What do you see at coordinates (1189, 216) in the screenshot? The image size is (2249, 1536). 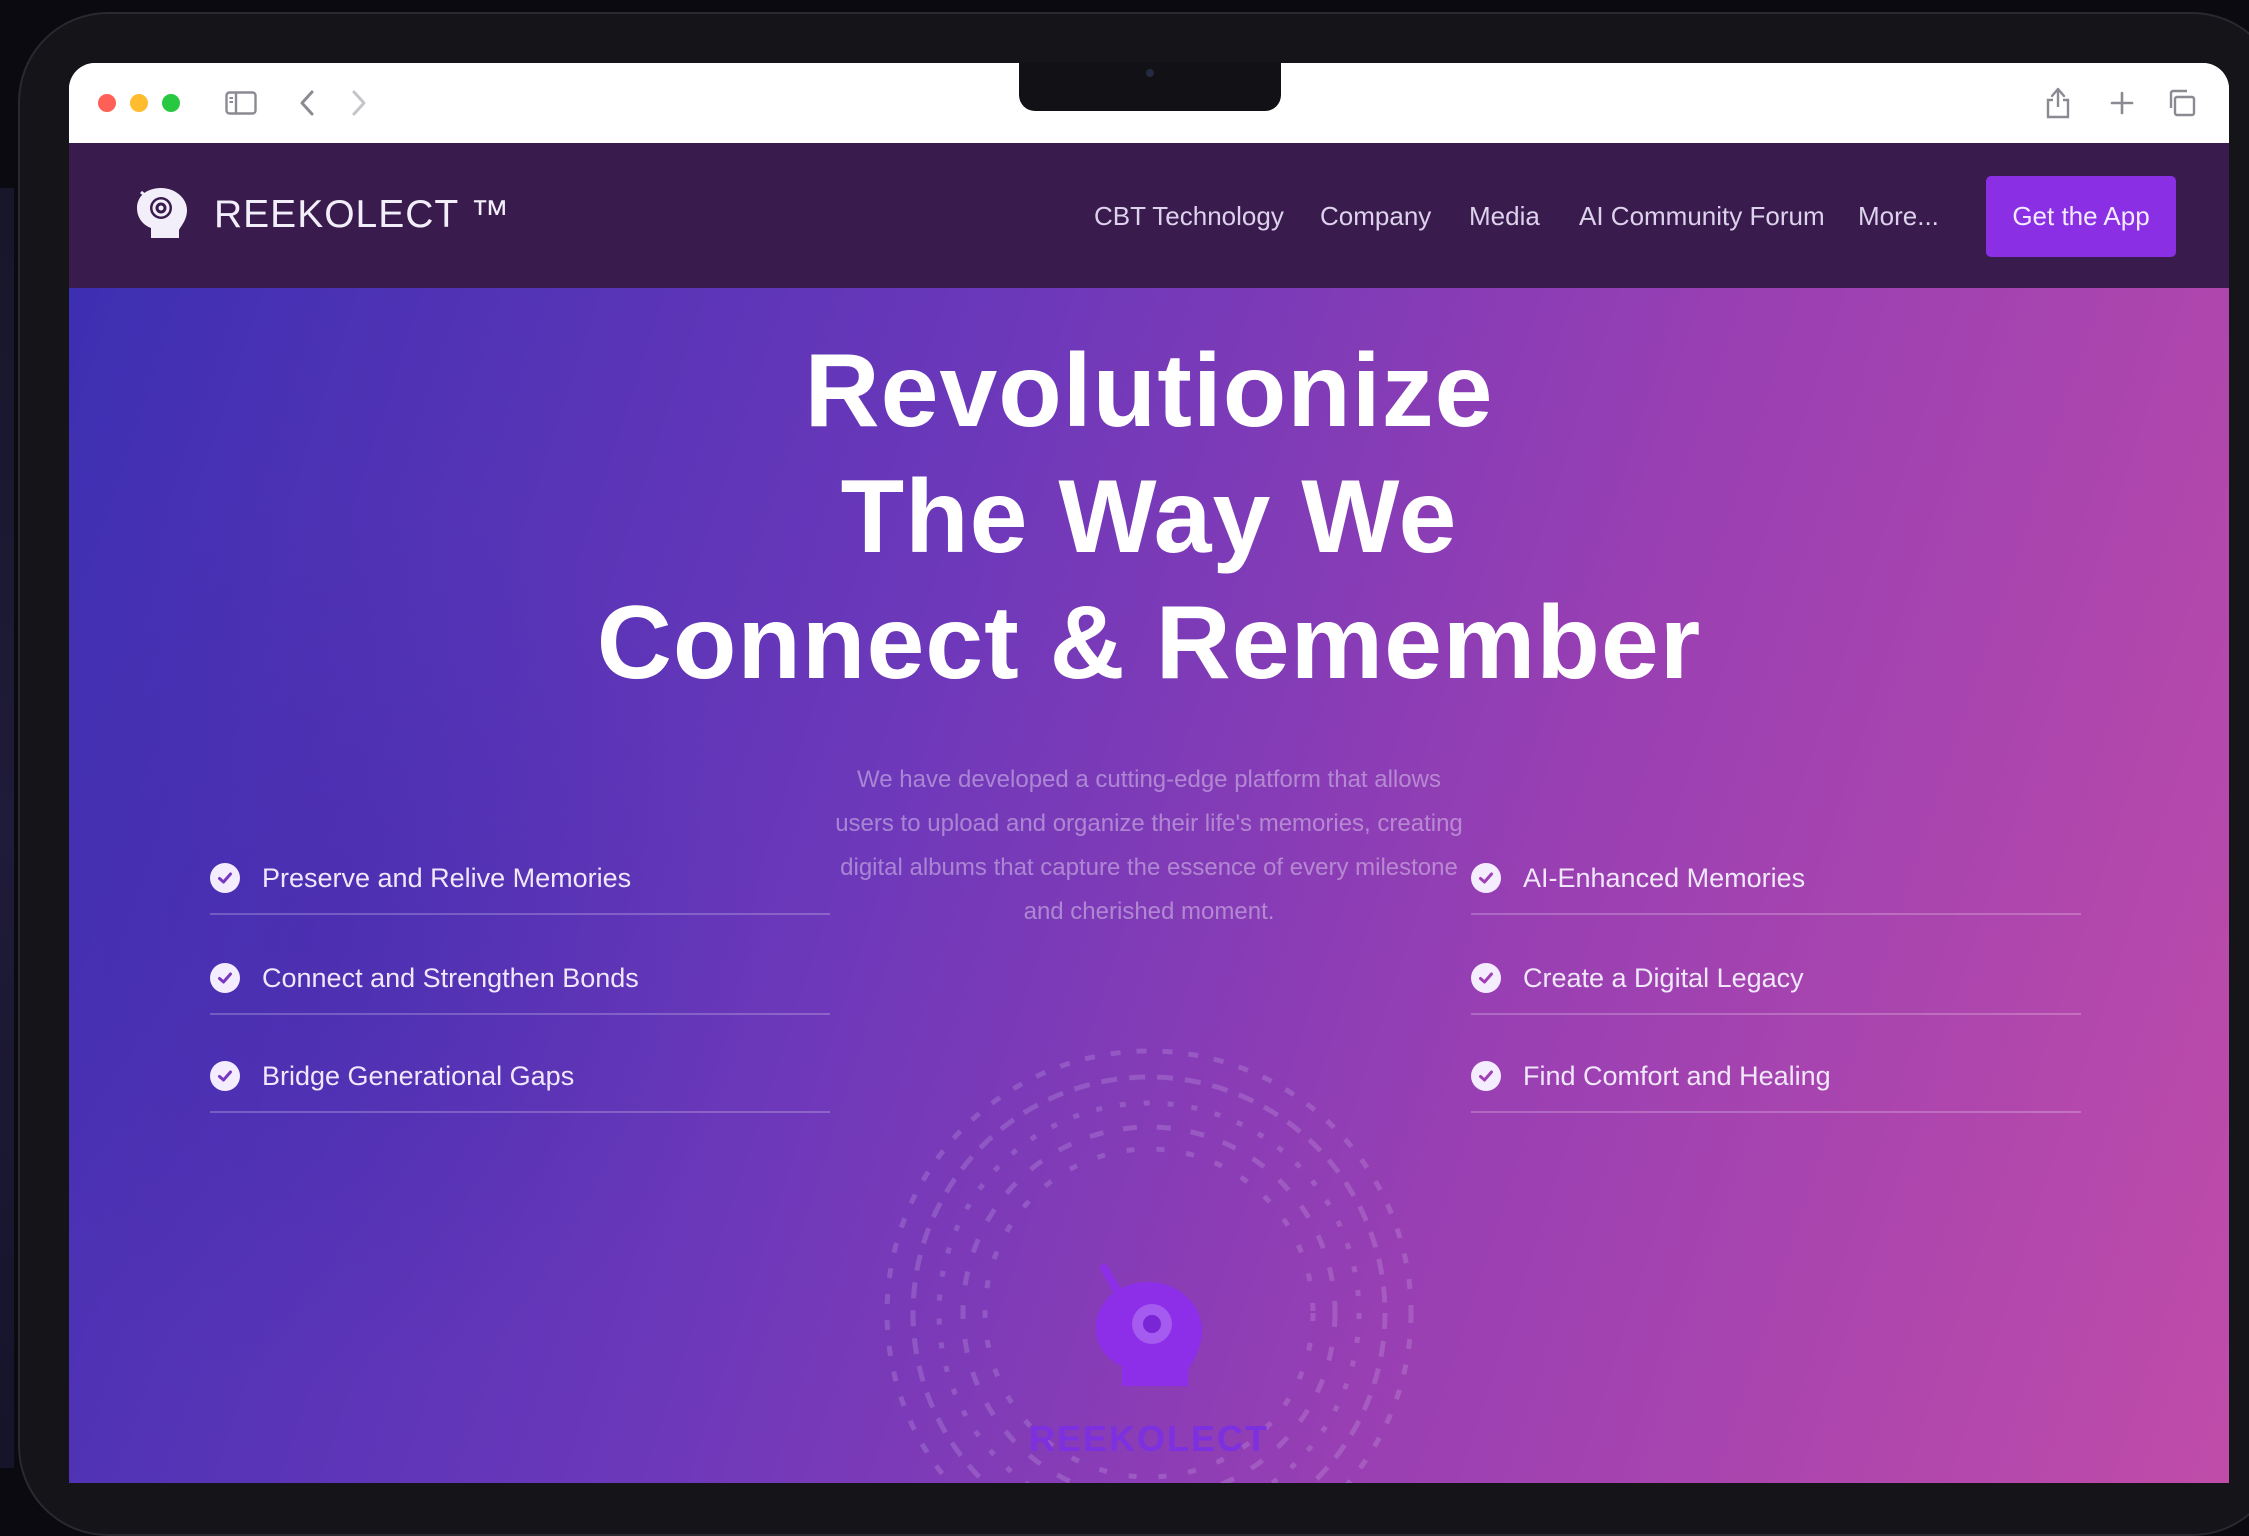 I see `nav-link-cbt-technology: CBT Technology` at bounding box center [1189, 216].